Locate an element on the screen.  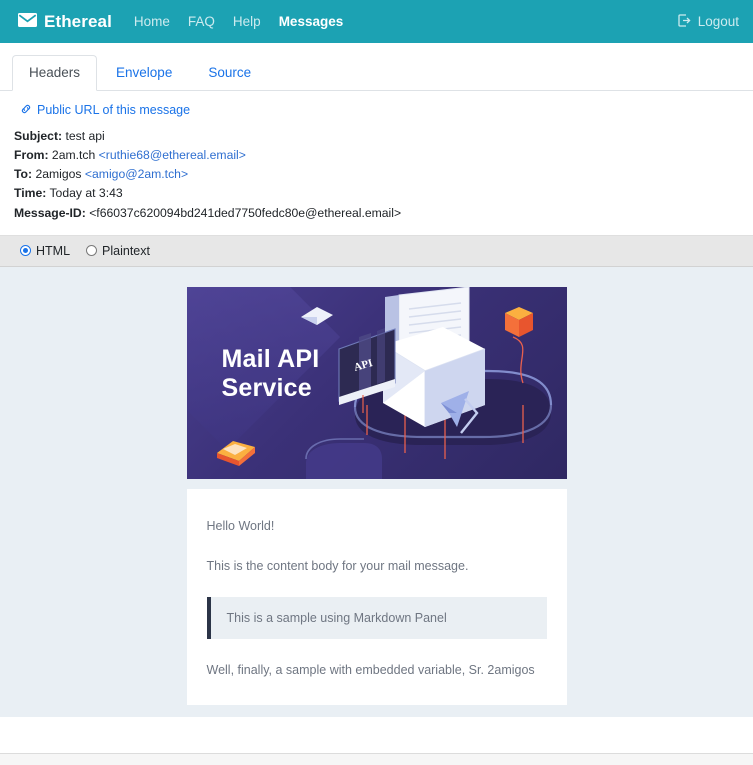
radio-html-indicator is located at coordinates (25, 251).